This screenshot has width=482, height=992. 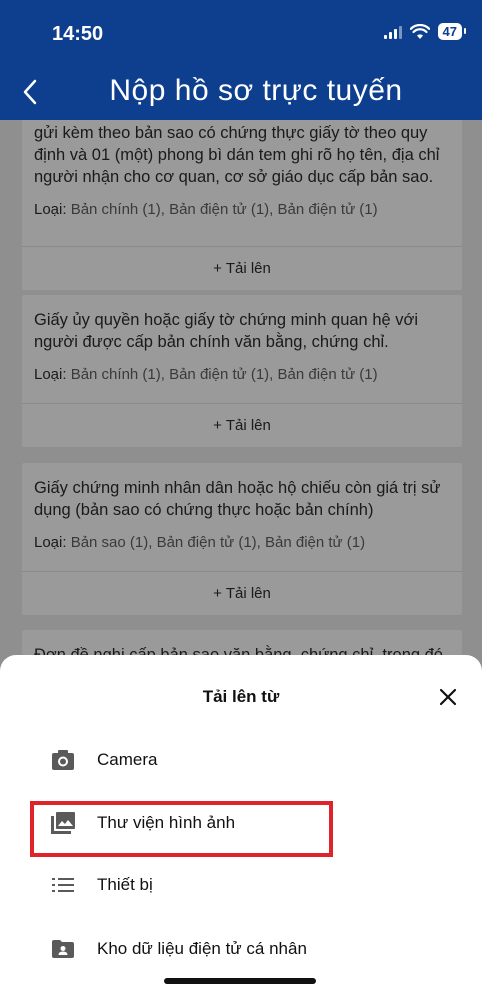 I want to click on option-device: Thiết bị, so click(x=241, y=885).